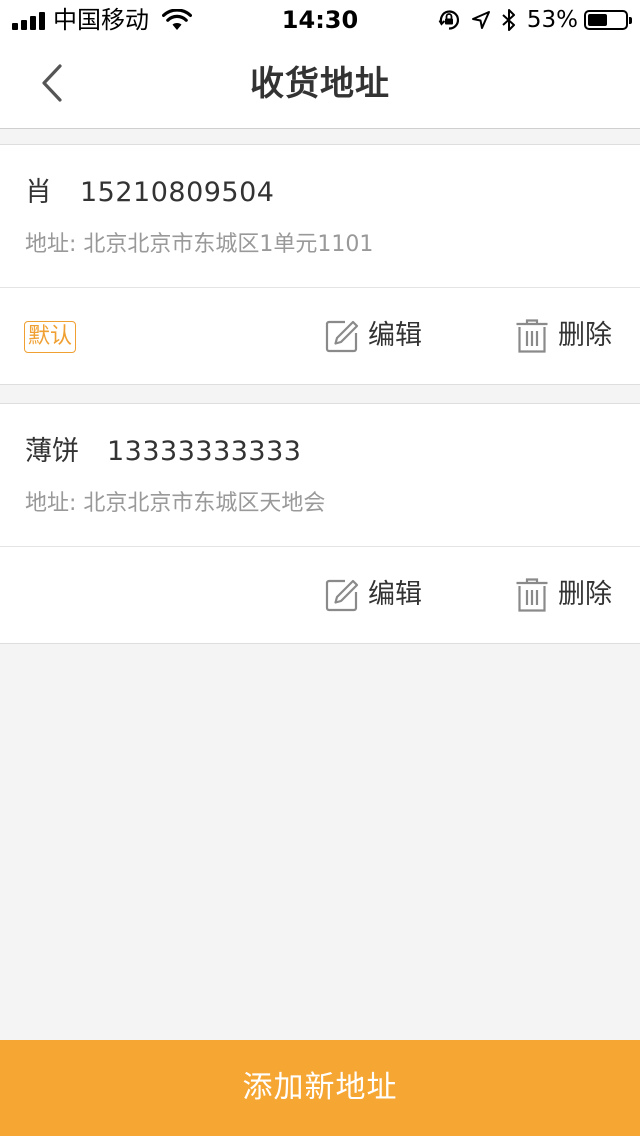 The image size is (640, 1136). Describe the element at coordinates (608, 20) in the screenshot. I see `battery-icon` at that location.